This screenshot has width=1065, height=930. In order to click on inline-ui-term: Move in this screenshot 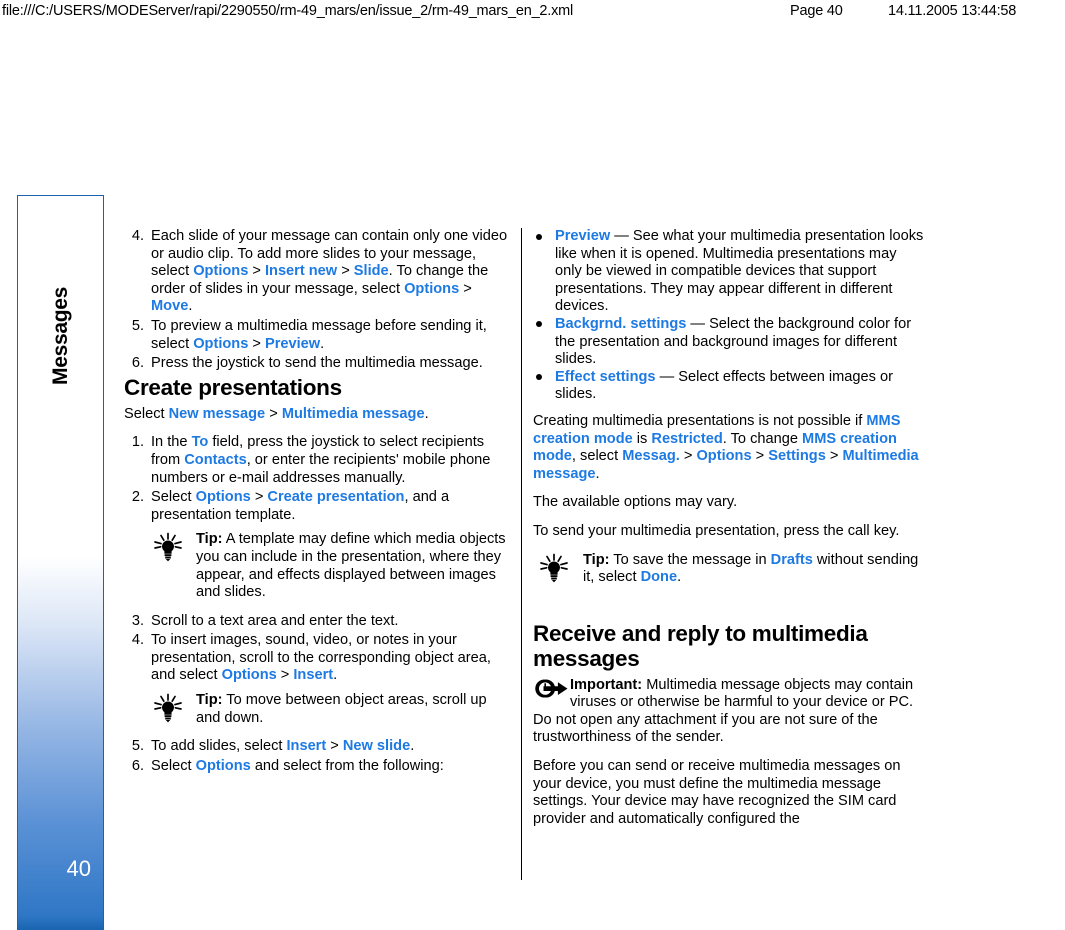, I will do `click(170, 306)`.